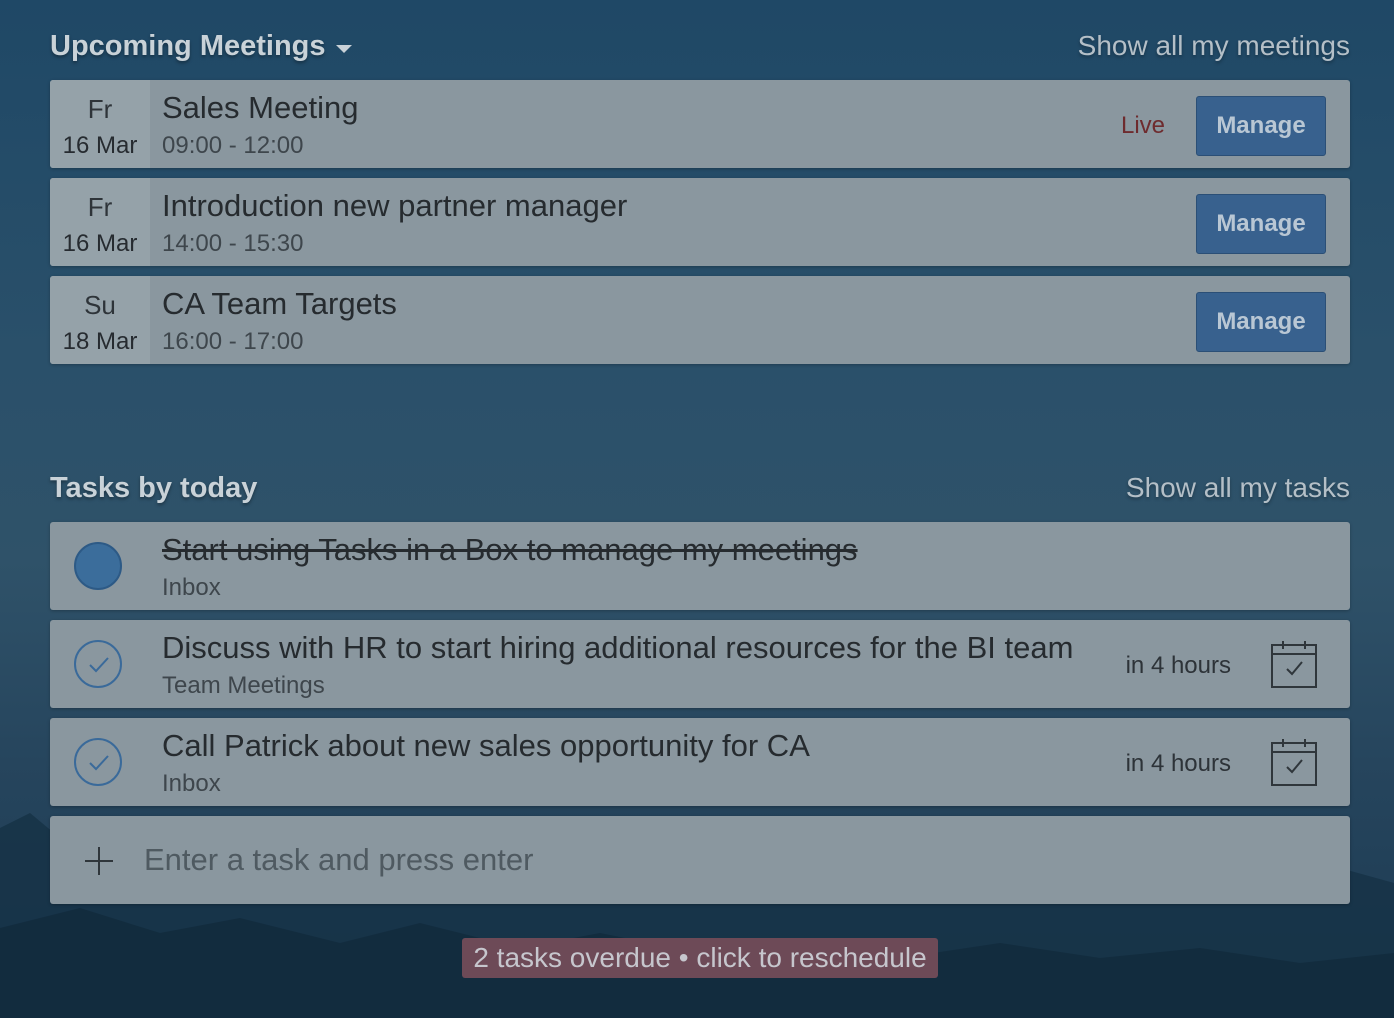  What do you see at coordinates (700, 958) in the screenshot?
I see `overdue-banner: 2 tasks overdue • click to reschedule` at bounding box center [700, 958].